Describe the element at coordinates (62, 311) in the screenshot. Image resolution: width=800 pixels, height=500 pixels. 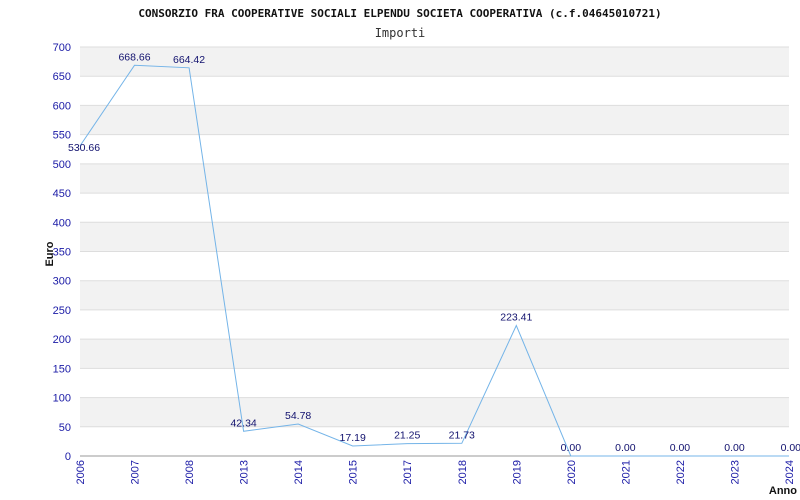
I see `y-tick-label: 250` at that location.